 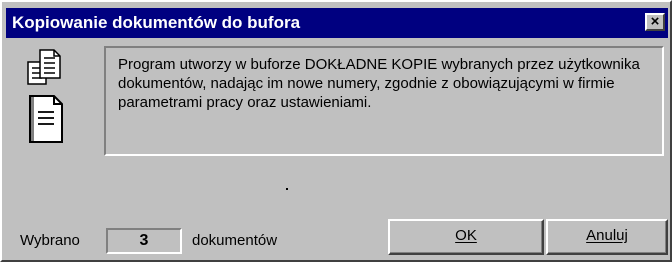 I want to click on documents-copy-icon, so click(x=55, y=96).